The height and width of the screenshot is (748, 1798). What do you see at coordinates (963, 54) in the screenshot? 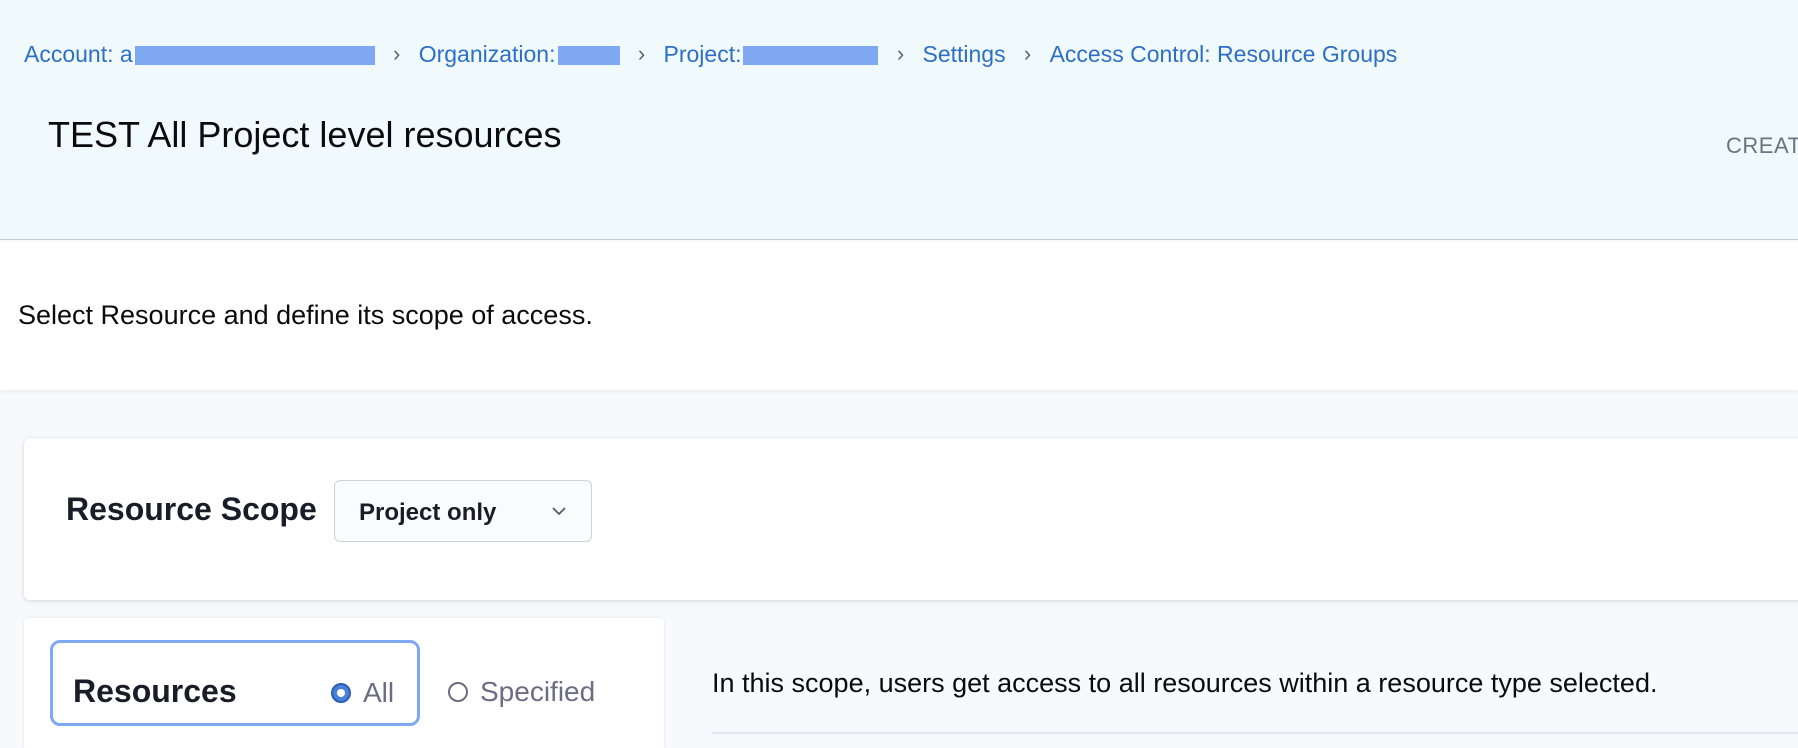
I see `breadcrumb-settings: Settings` at bounding box center [963, 54].